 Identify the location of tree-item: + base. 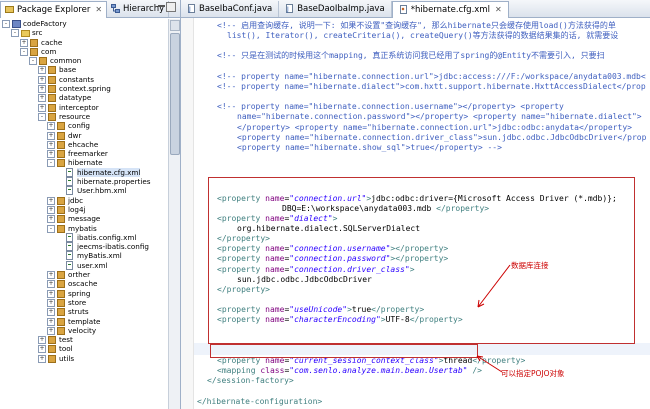
(84, 70).